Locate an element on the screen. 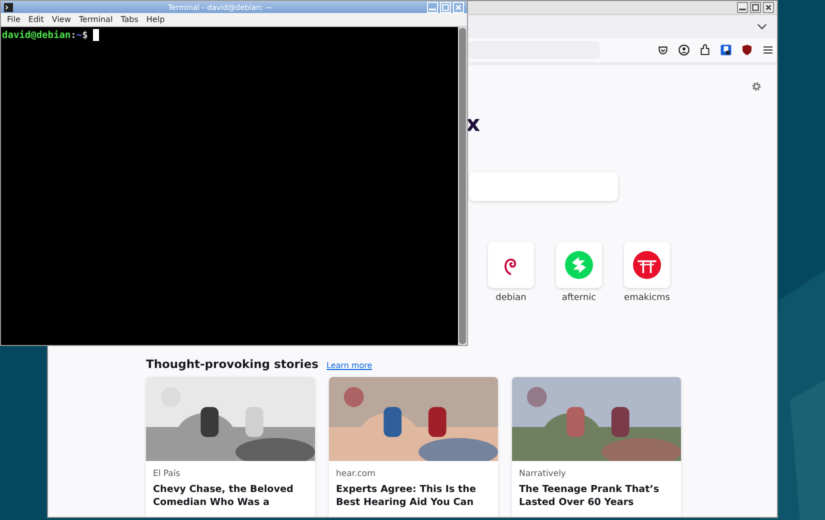 Image resolution: width=825 pixels, height=520 pixels. arrows-circle-icon is located at coordinates (579, 265).